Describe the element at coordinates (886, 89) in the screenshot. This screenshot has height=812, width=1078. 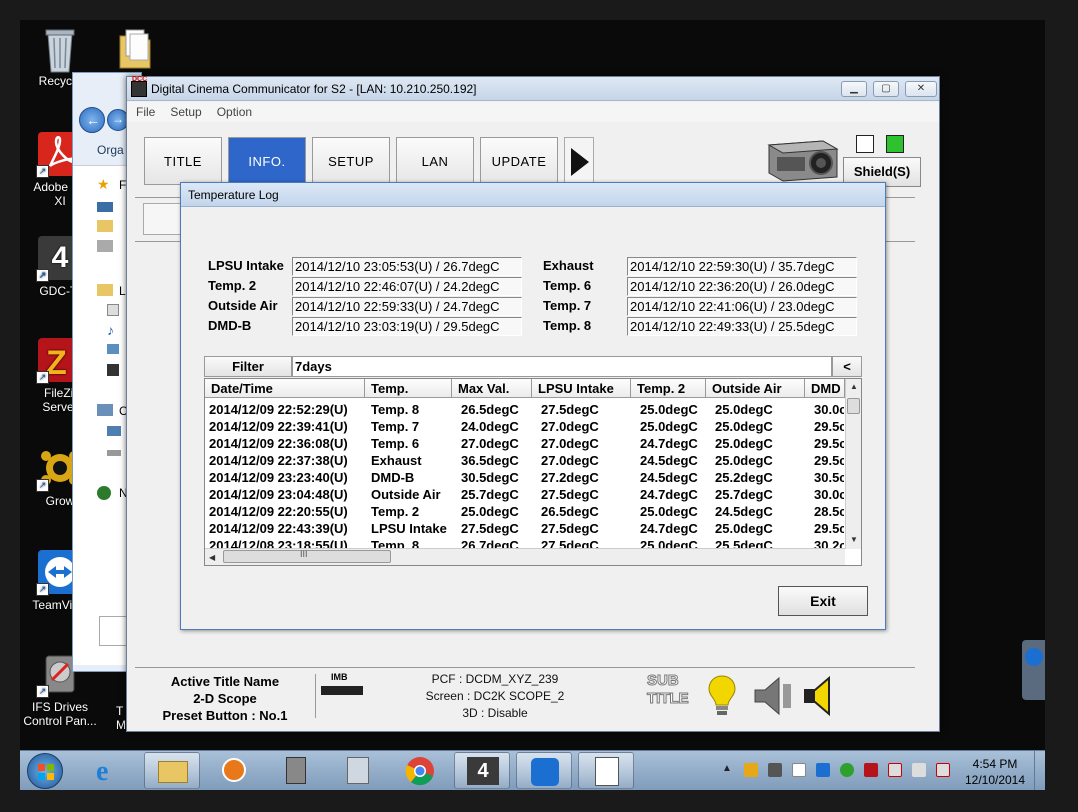
I see `maximize-button: ▢` at that location.